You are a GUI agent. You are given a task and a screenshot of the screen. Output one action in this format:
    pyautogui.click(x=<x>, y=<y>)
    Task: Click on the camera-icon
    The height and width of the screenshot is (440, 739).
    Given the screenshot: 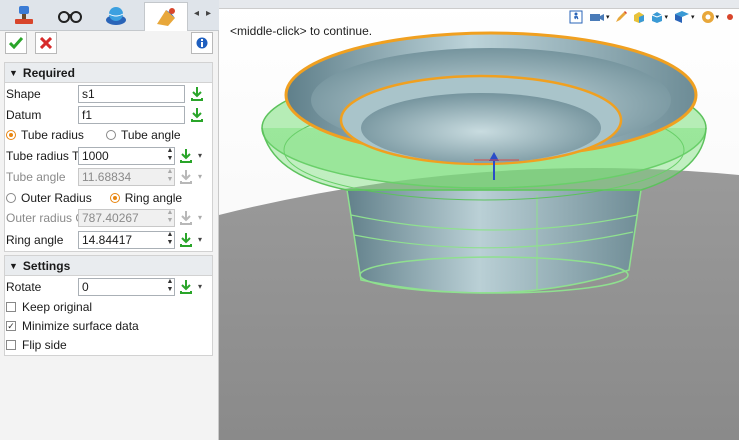 What is the action you would take?
    pyautogui.click(x=597, y=17)
    